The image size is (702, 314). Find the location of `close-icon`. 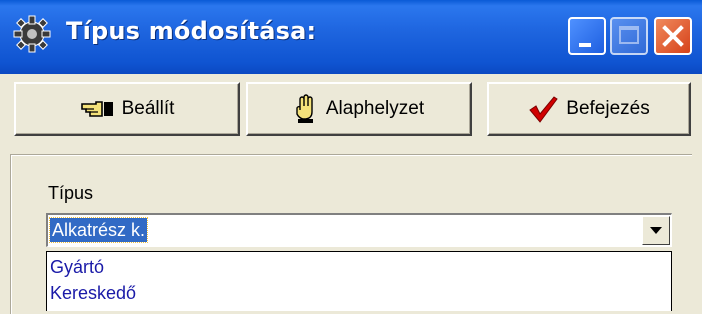

close-icon is located at coordinates (673, 36).